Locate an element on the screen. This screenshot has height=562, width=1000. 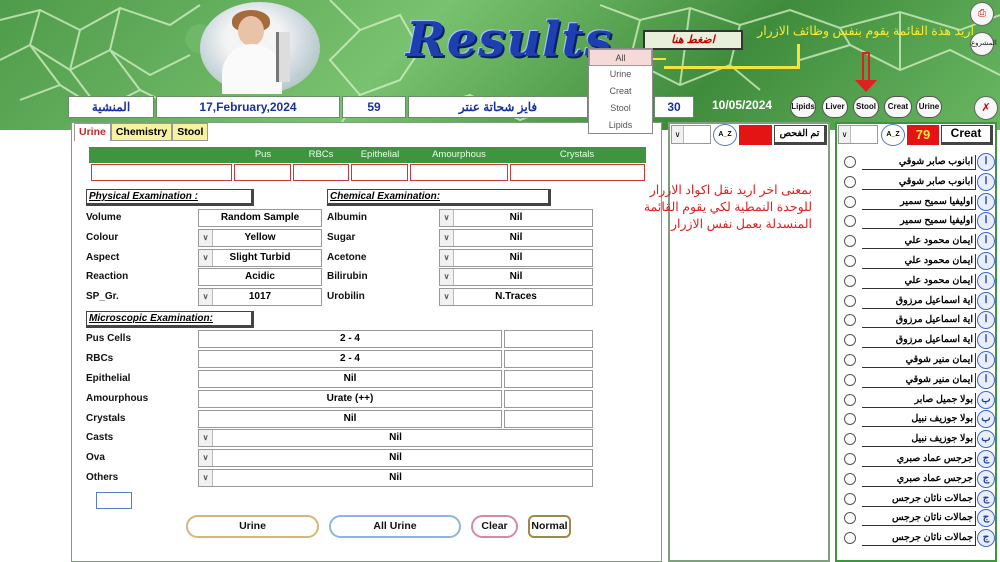
aspect-select: ∨ Slight Turbid is located at coordinates (260, 258).